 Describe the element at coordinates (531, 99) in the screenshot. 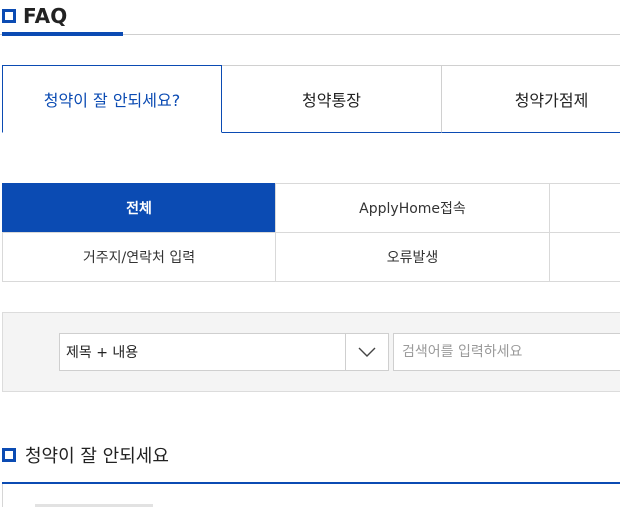

I see `tab-point-system: 청약가점제` at that location.